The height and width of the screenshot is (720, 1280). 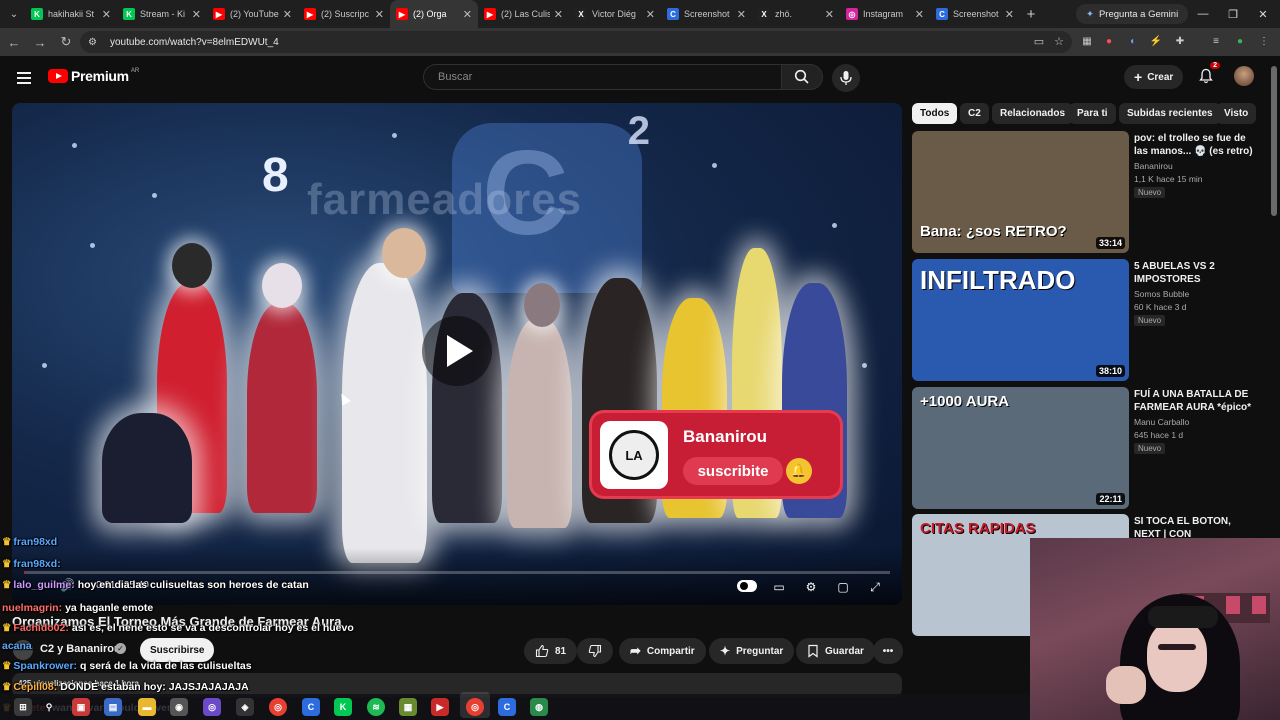 I want to click on recommendation-title: 5 ABUELAS VS 2 IMPOSTORES, so click(x=1194, y=273).